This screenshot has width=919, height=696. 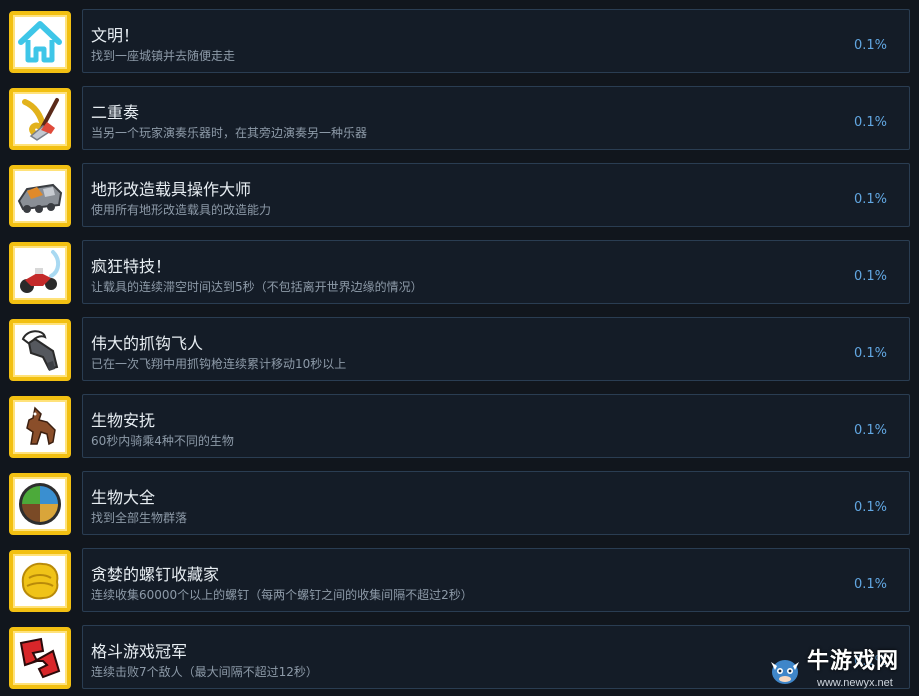 I want to click on achievement-description: 当另一个玩家演奏乐器时，在其旁边演奏另一种乐器, so click(x=229, y=133).